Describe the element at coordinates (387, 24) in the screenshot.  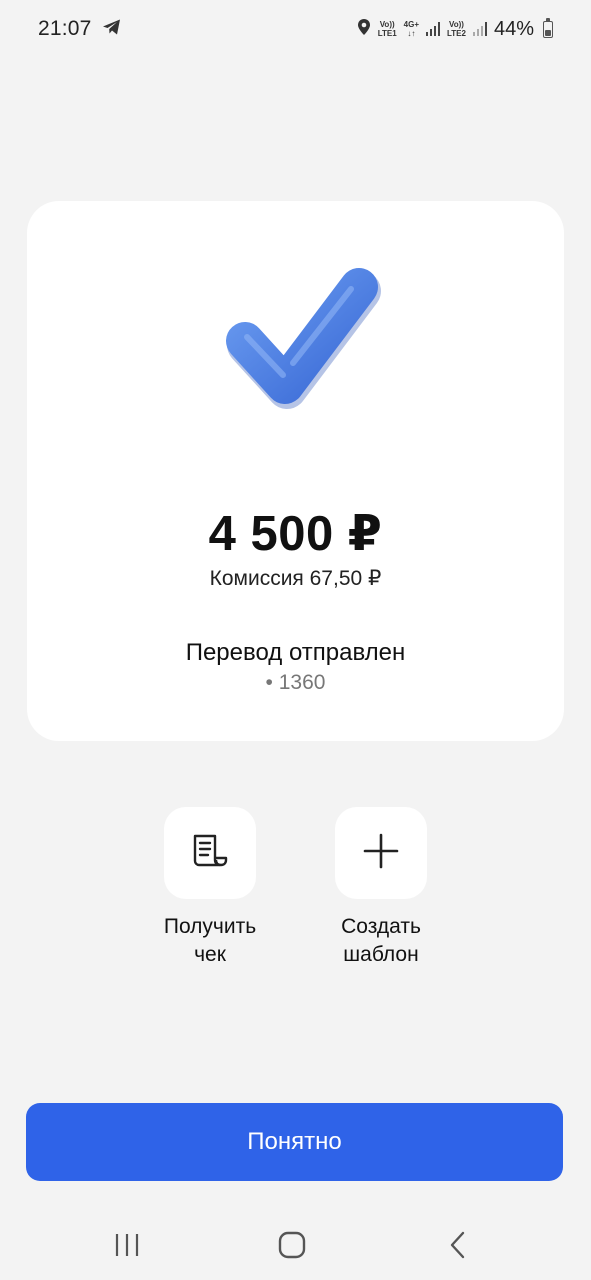
I see `sim1-top: Vo))` at that location.